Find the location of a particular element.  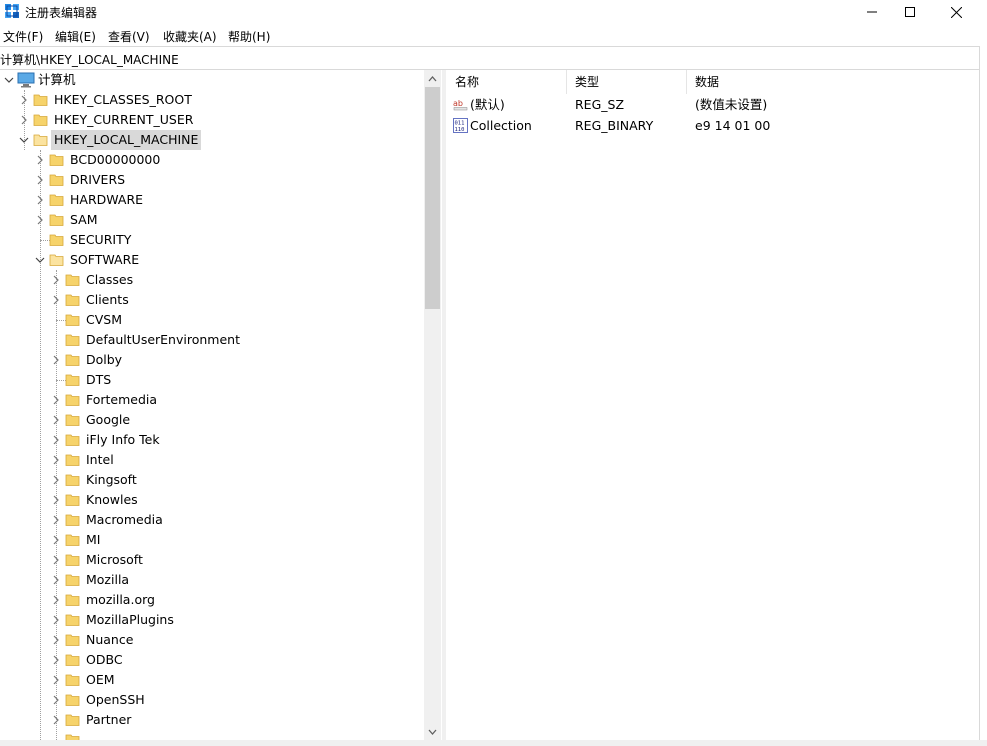

menu-file: 文件(F) is located at coordinates (23, 36).